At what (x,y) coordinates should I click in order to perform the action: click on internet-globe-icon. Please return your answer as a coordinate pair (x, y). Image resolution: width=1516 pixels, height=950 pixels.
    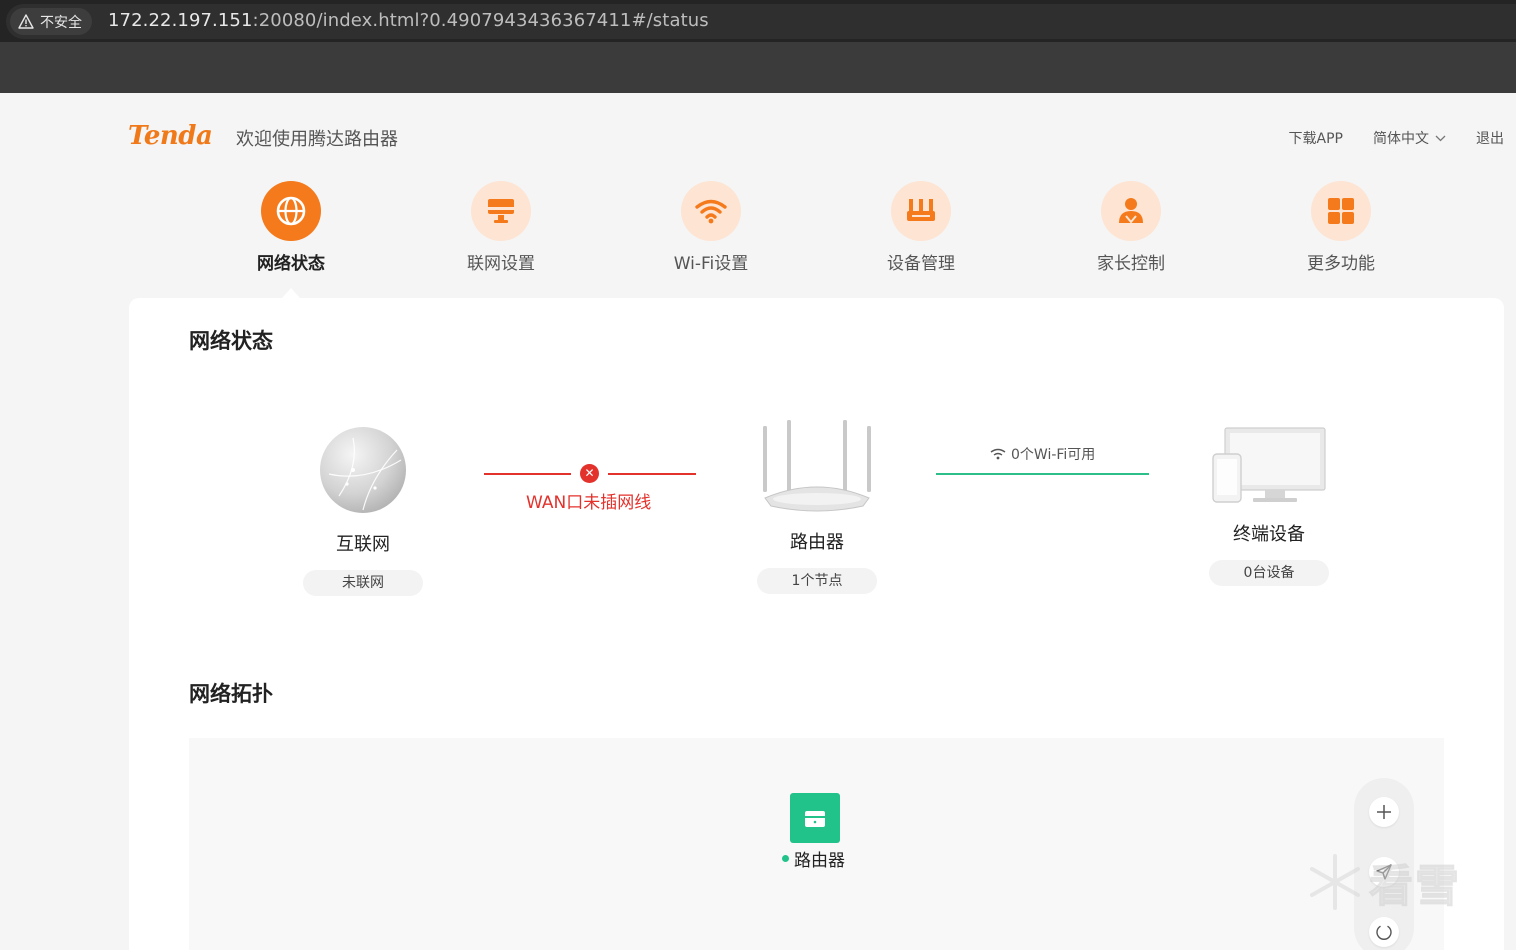
    Looking at the image, I should click on (363, 470).